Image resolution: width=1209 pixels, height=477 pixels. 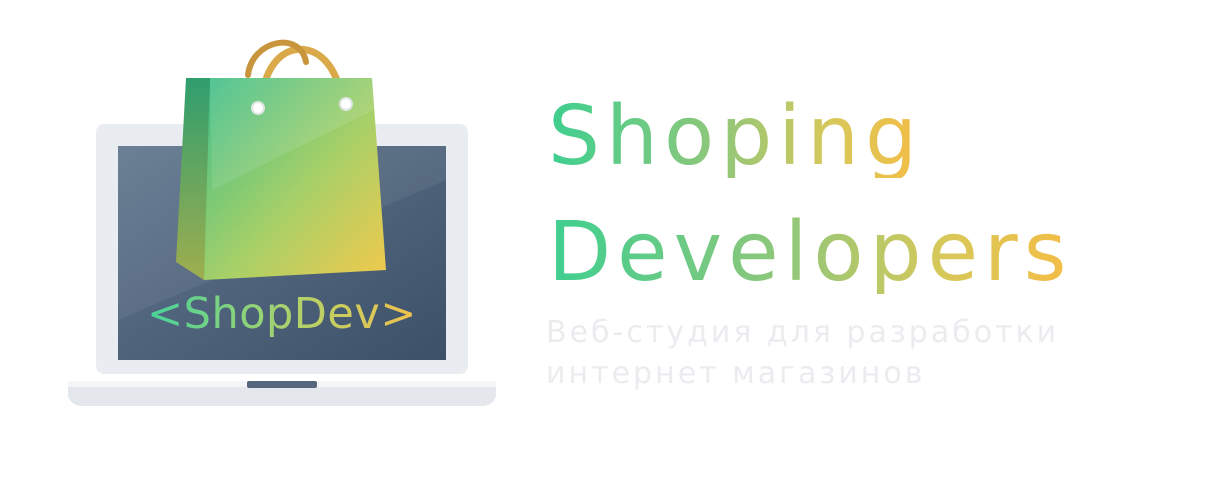 I want to click on brand-subtitle-line1: Веб-студия для разработки, so click(x=803, y=332).